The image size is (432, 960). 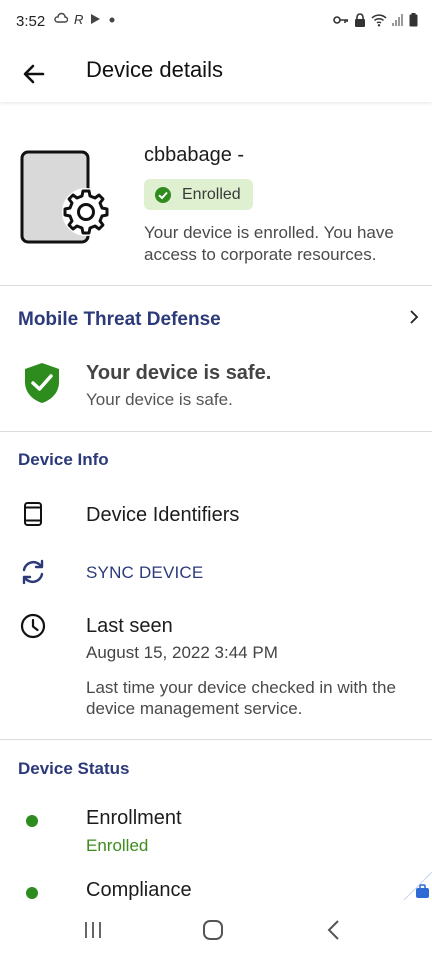 What do you see at coordinates (211, 194) in the screenshot?
I see `badge-label: Enrolled` at bounding box center [211, 194].